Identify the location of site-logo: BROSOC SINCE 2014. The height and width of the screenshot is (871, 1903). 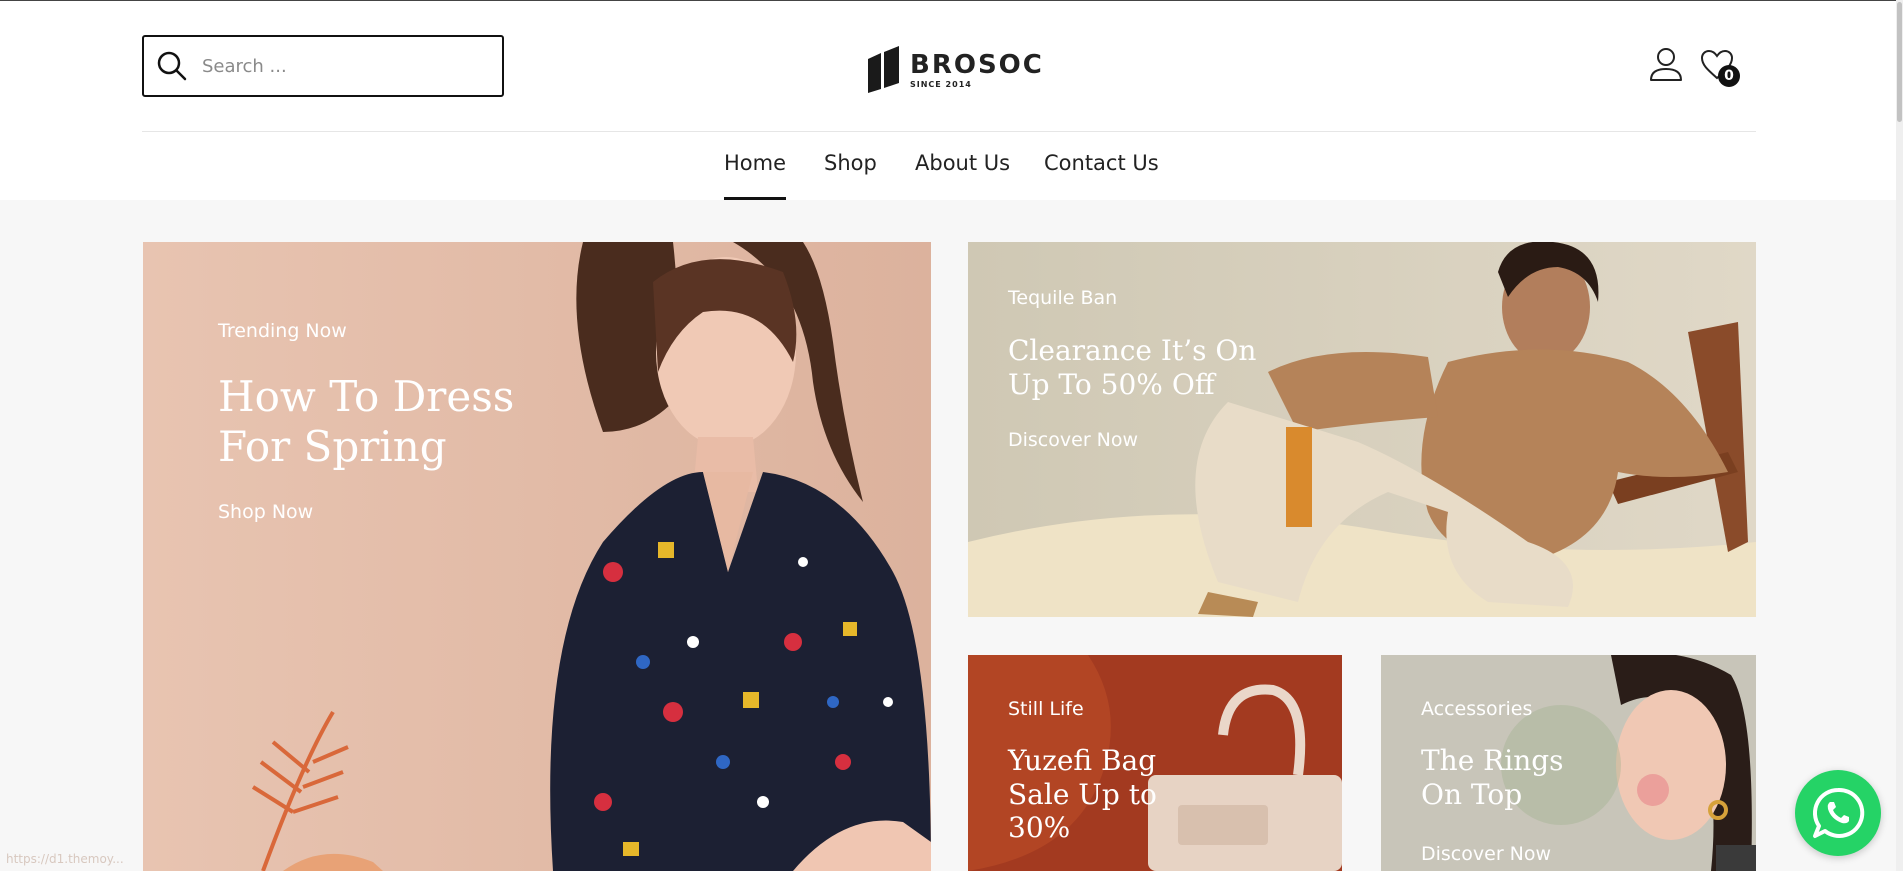
(955, 70).